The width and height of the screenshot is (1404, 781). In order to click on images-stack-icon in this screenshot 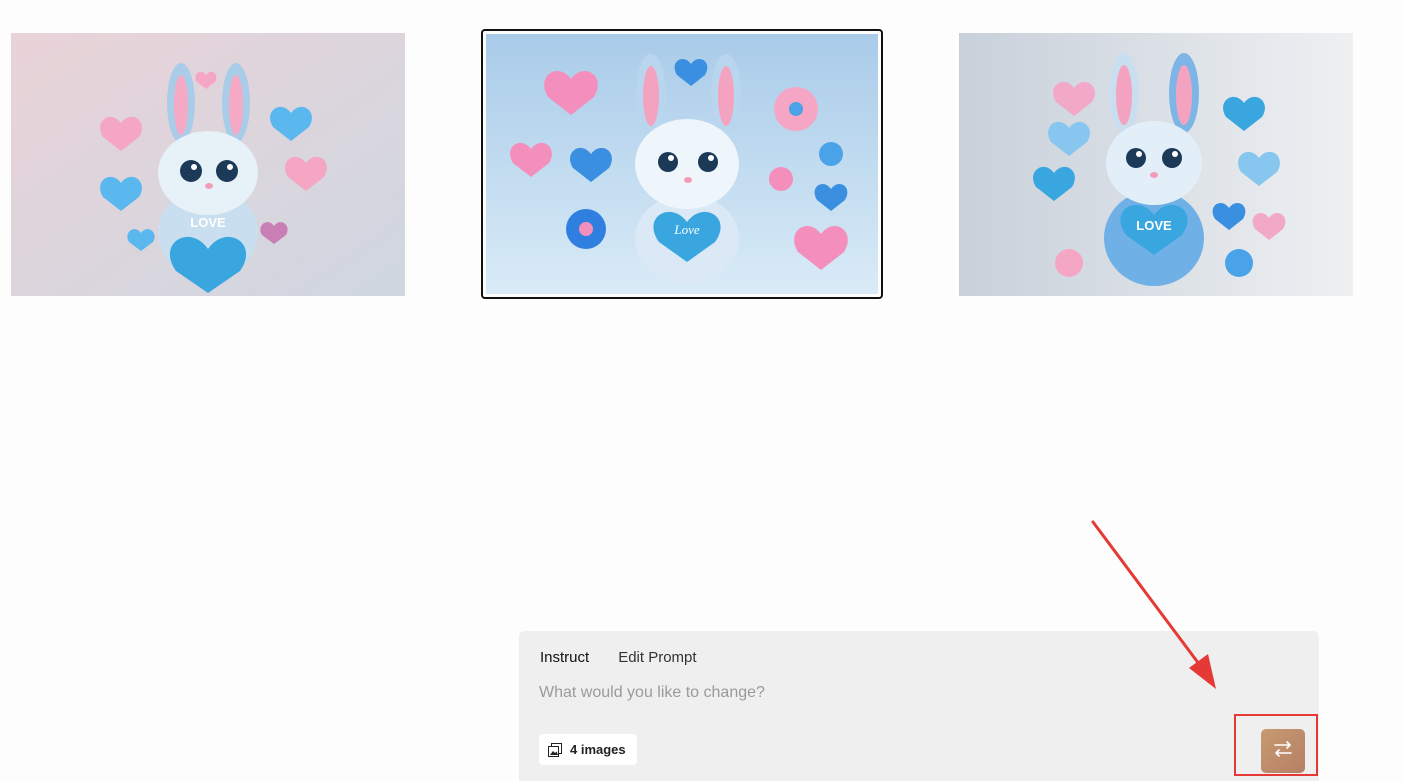, I will do `click(555, 749)`.